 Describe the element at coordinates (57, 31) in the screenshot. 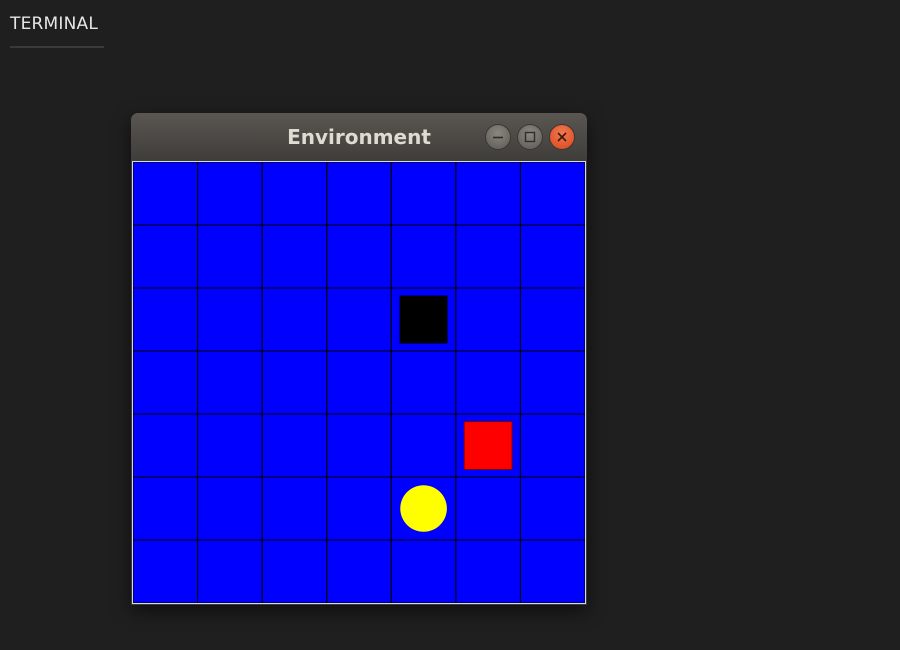

I see `terminal-tab: TERMINAL` at that location.